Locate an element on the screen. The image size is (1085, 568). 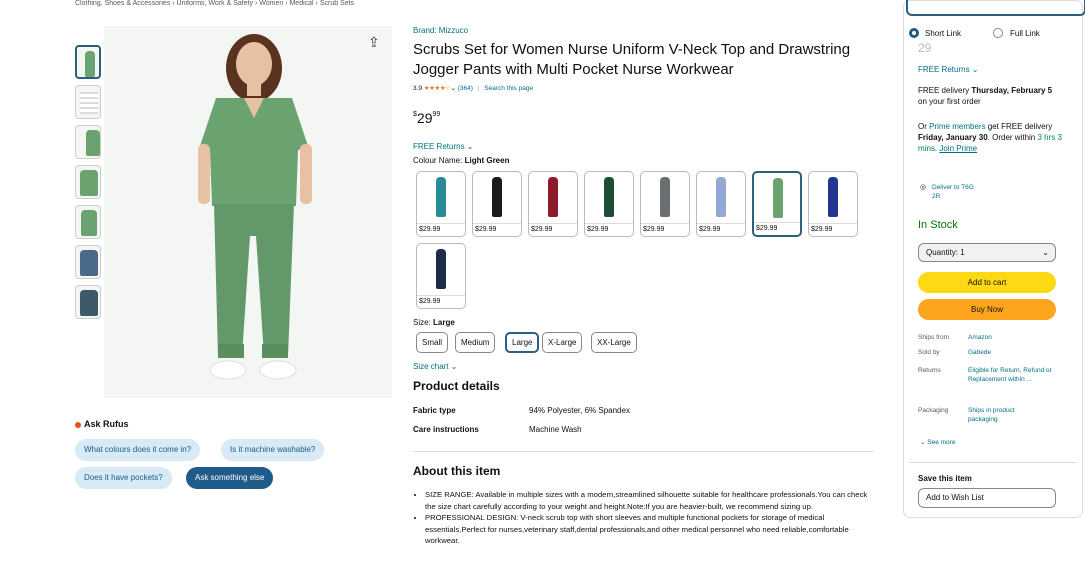
prime-link: Prime members is located at coordinates (957, 126).